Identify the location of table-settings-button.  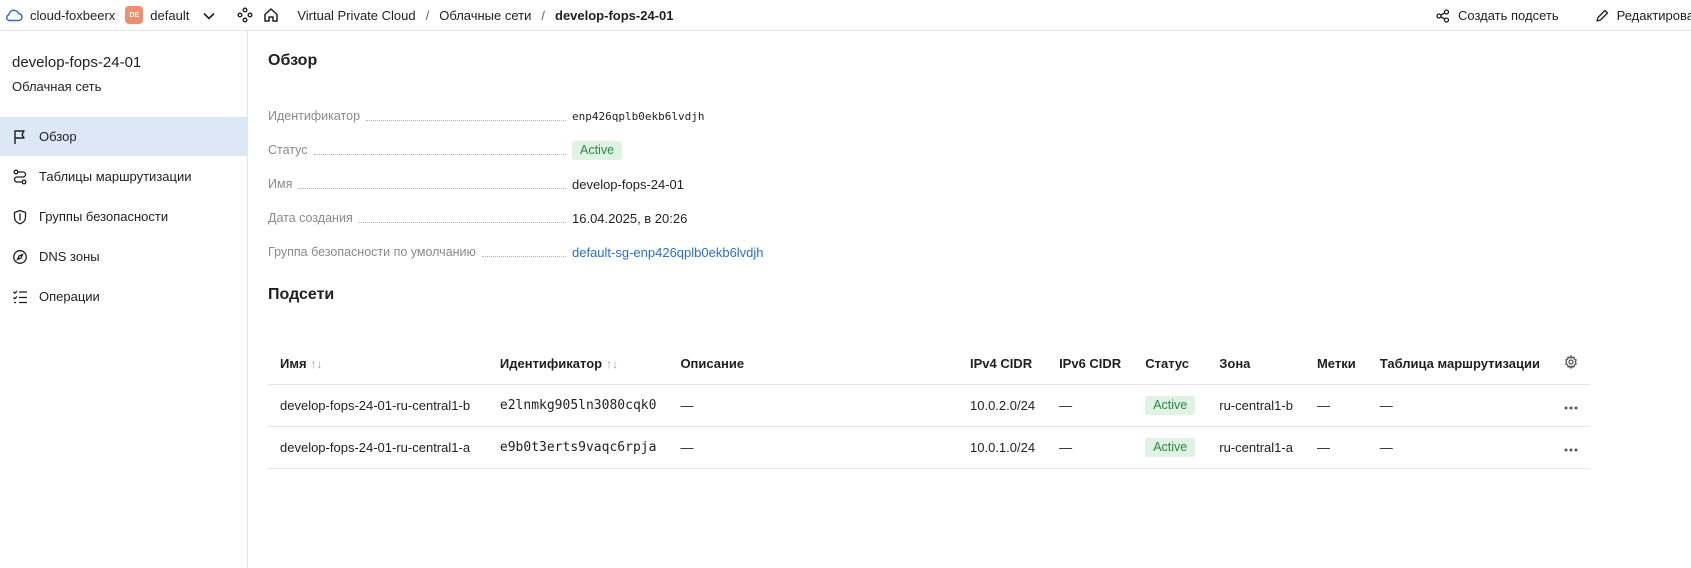
(1570, 364).